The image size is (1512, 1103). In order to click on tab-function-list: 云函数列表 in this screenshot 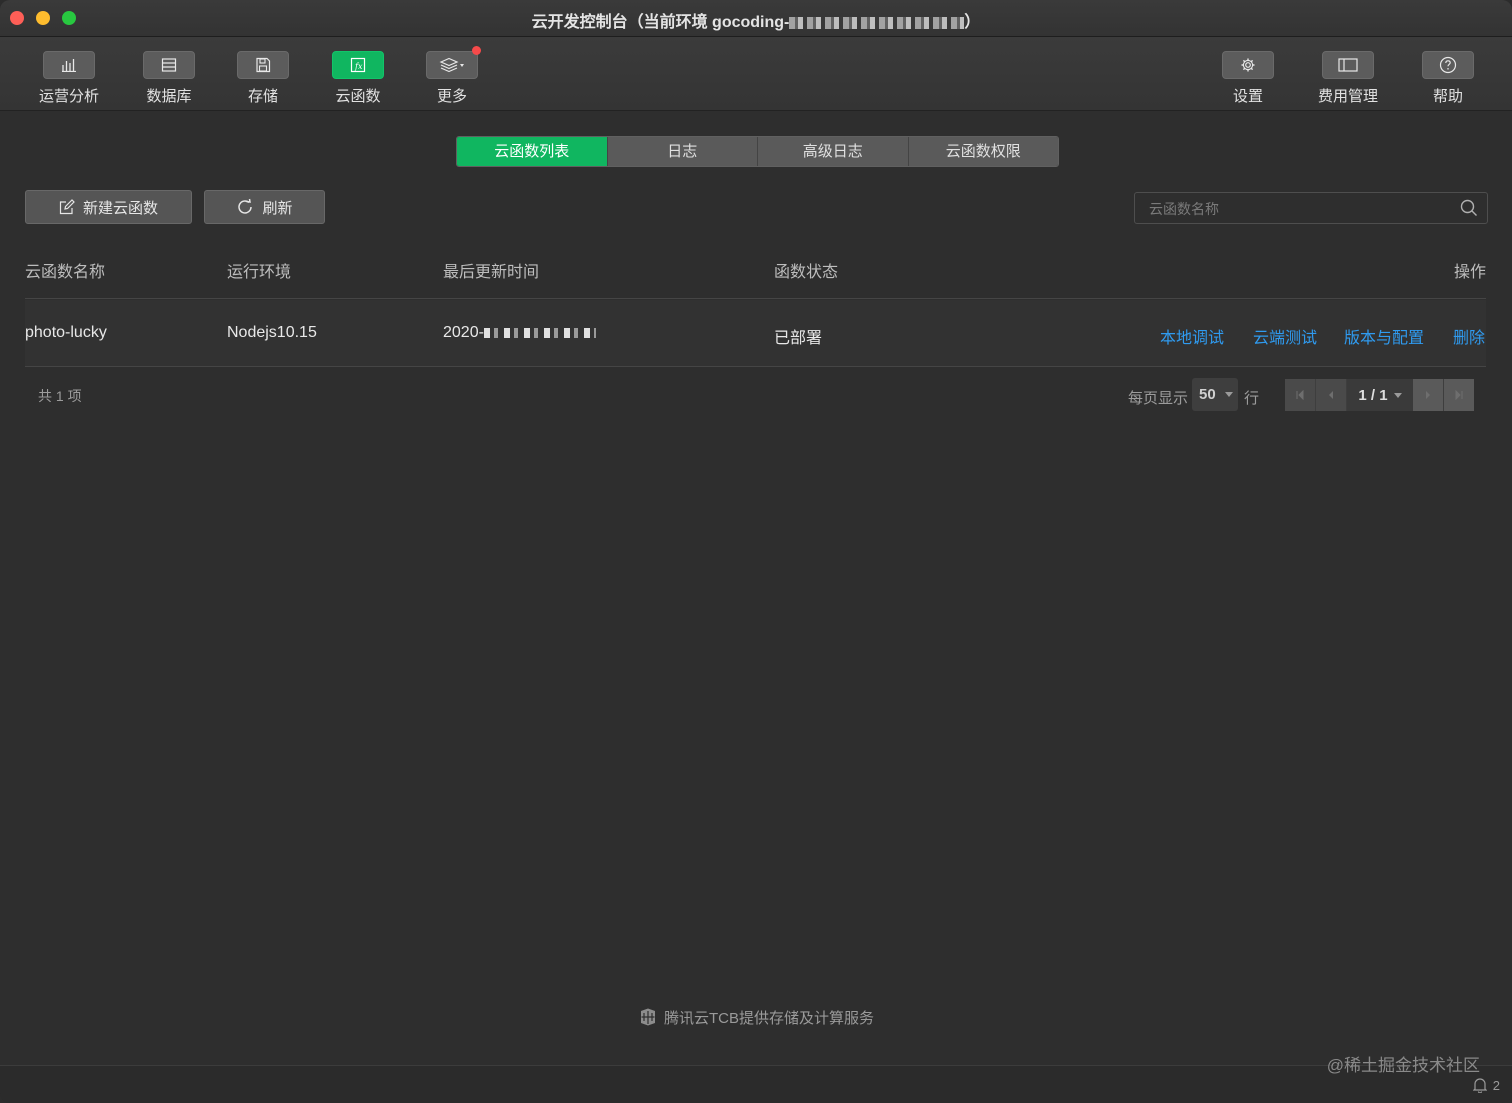, I will do `click(532, 151)`.